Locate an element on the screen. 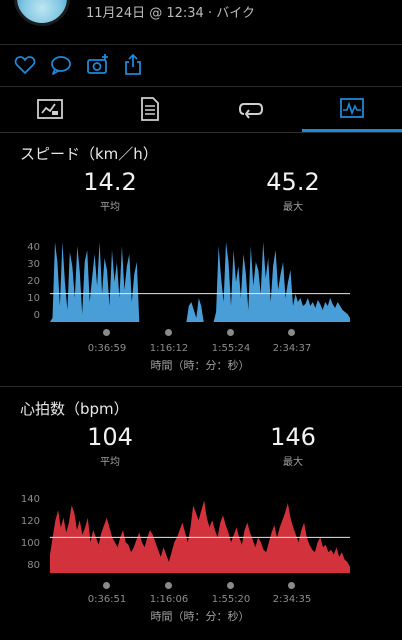 Image resolution: width=402 pixels, height=640 pixels. chart-card-icon is located at coordinates (50, 109).